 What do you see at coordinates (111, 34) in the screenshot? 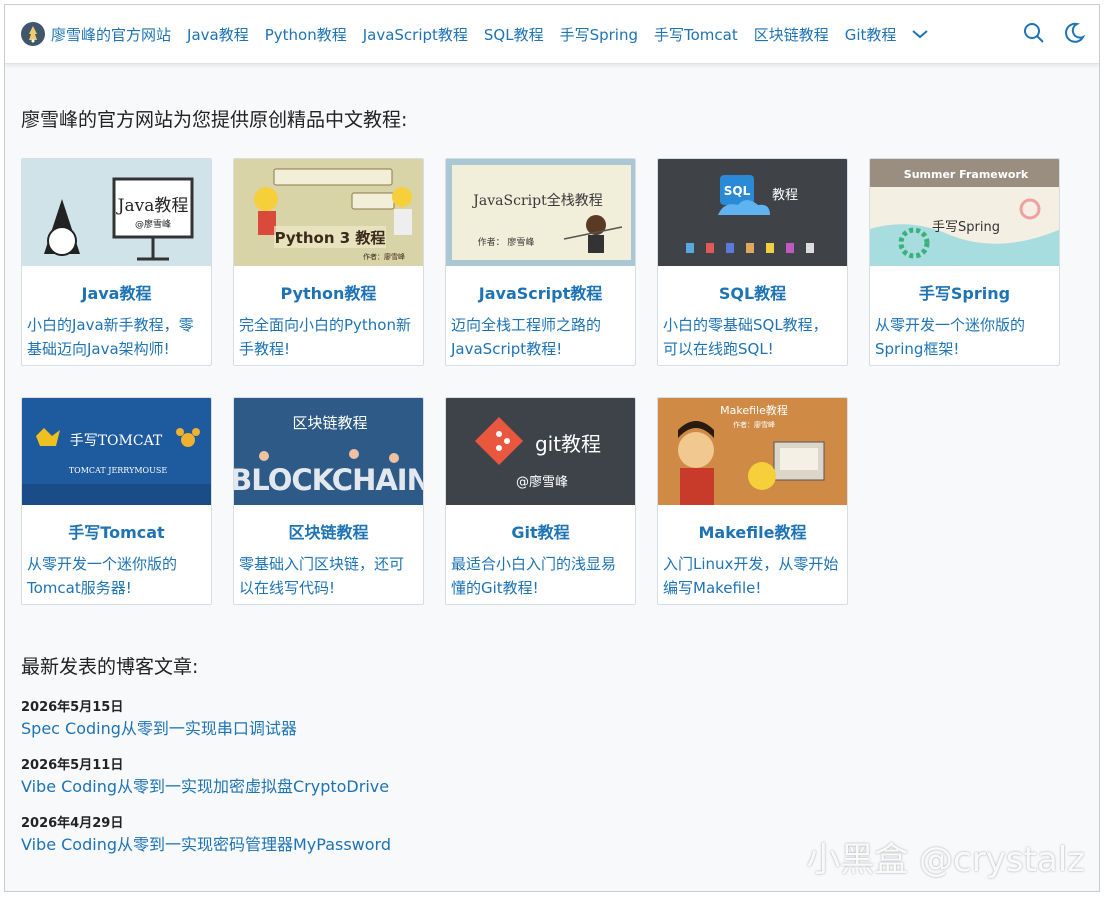
I see `brand-name: 廖雪峰的官方网站` at bounding box center [111, 34].